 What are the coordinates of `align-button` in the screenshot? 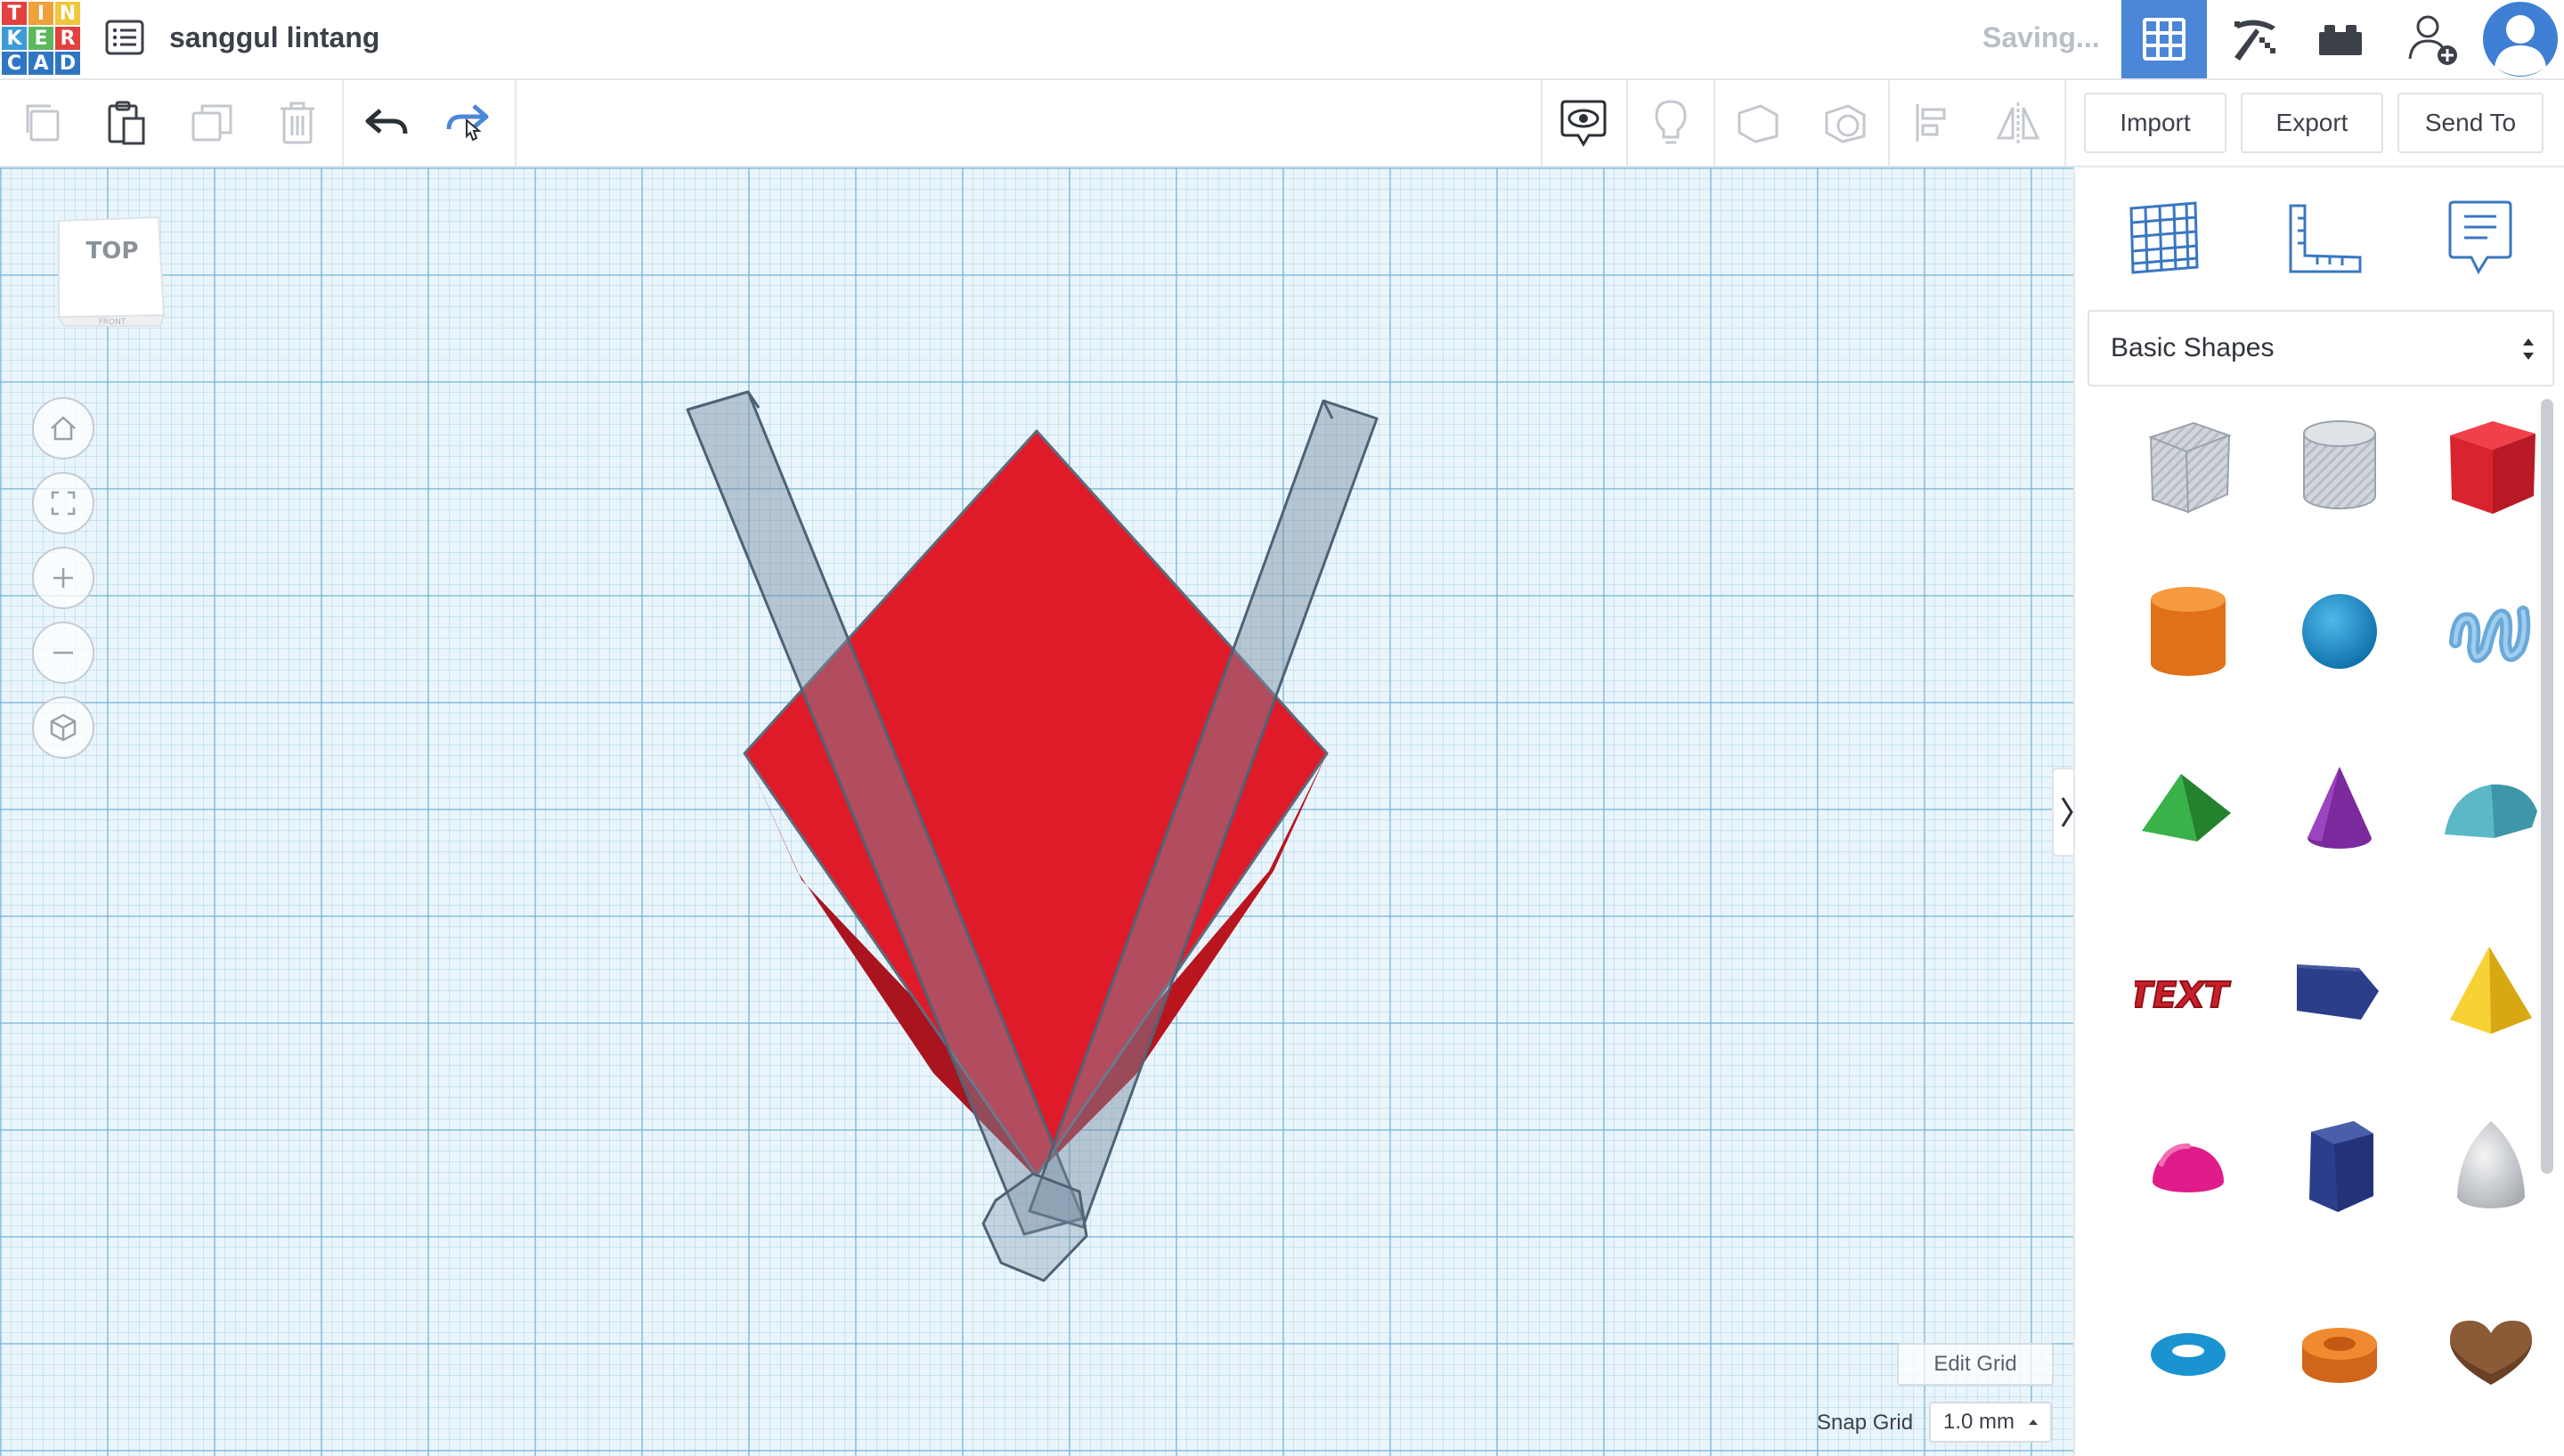 It's located at (1932, 123).